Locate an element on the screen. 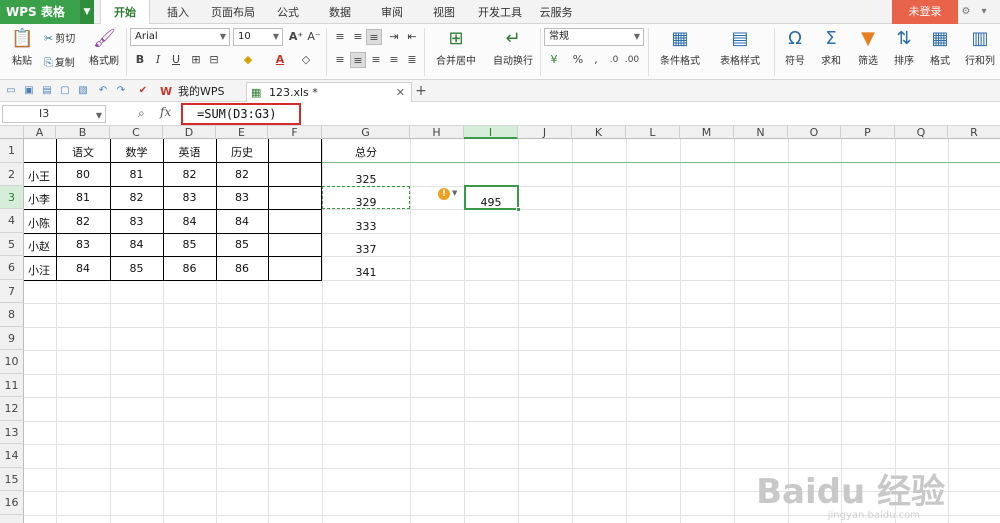 Image resolution: width=1000 pixels, height=523 pixels. sort-button: ⇅ 排序 is located at coordinates (904, 47).